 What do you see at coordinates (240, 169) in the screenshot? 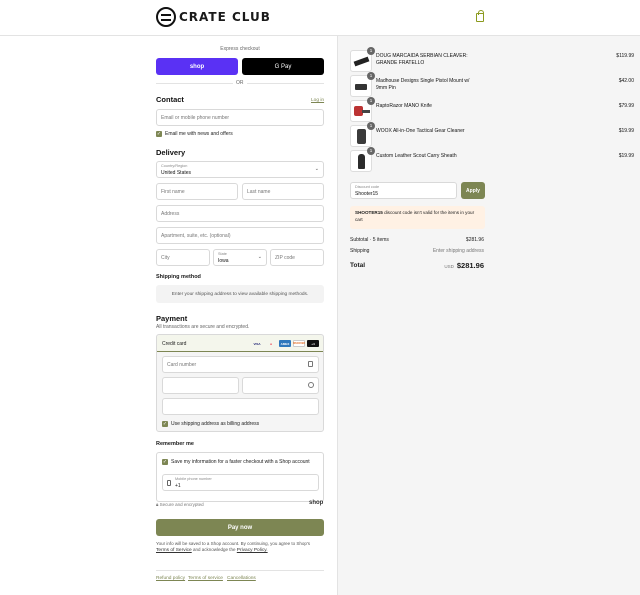
I see `country-select: Country/Region United States ⌄` at bounding box center [240, 169].